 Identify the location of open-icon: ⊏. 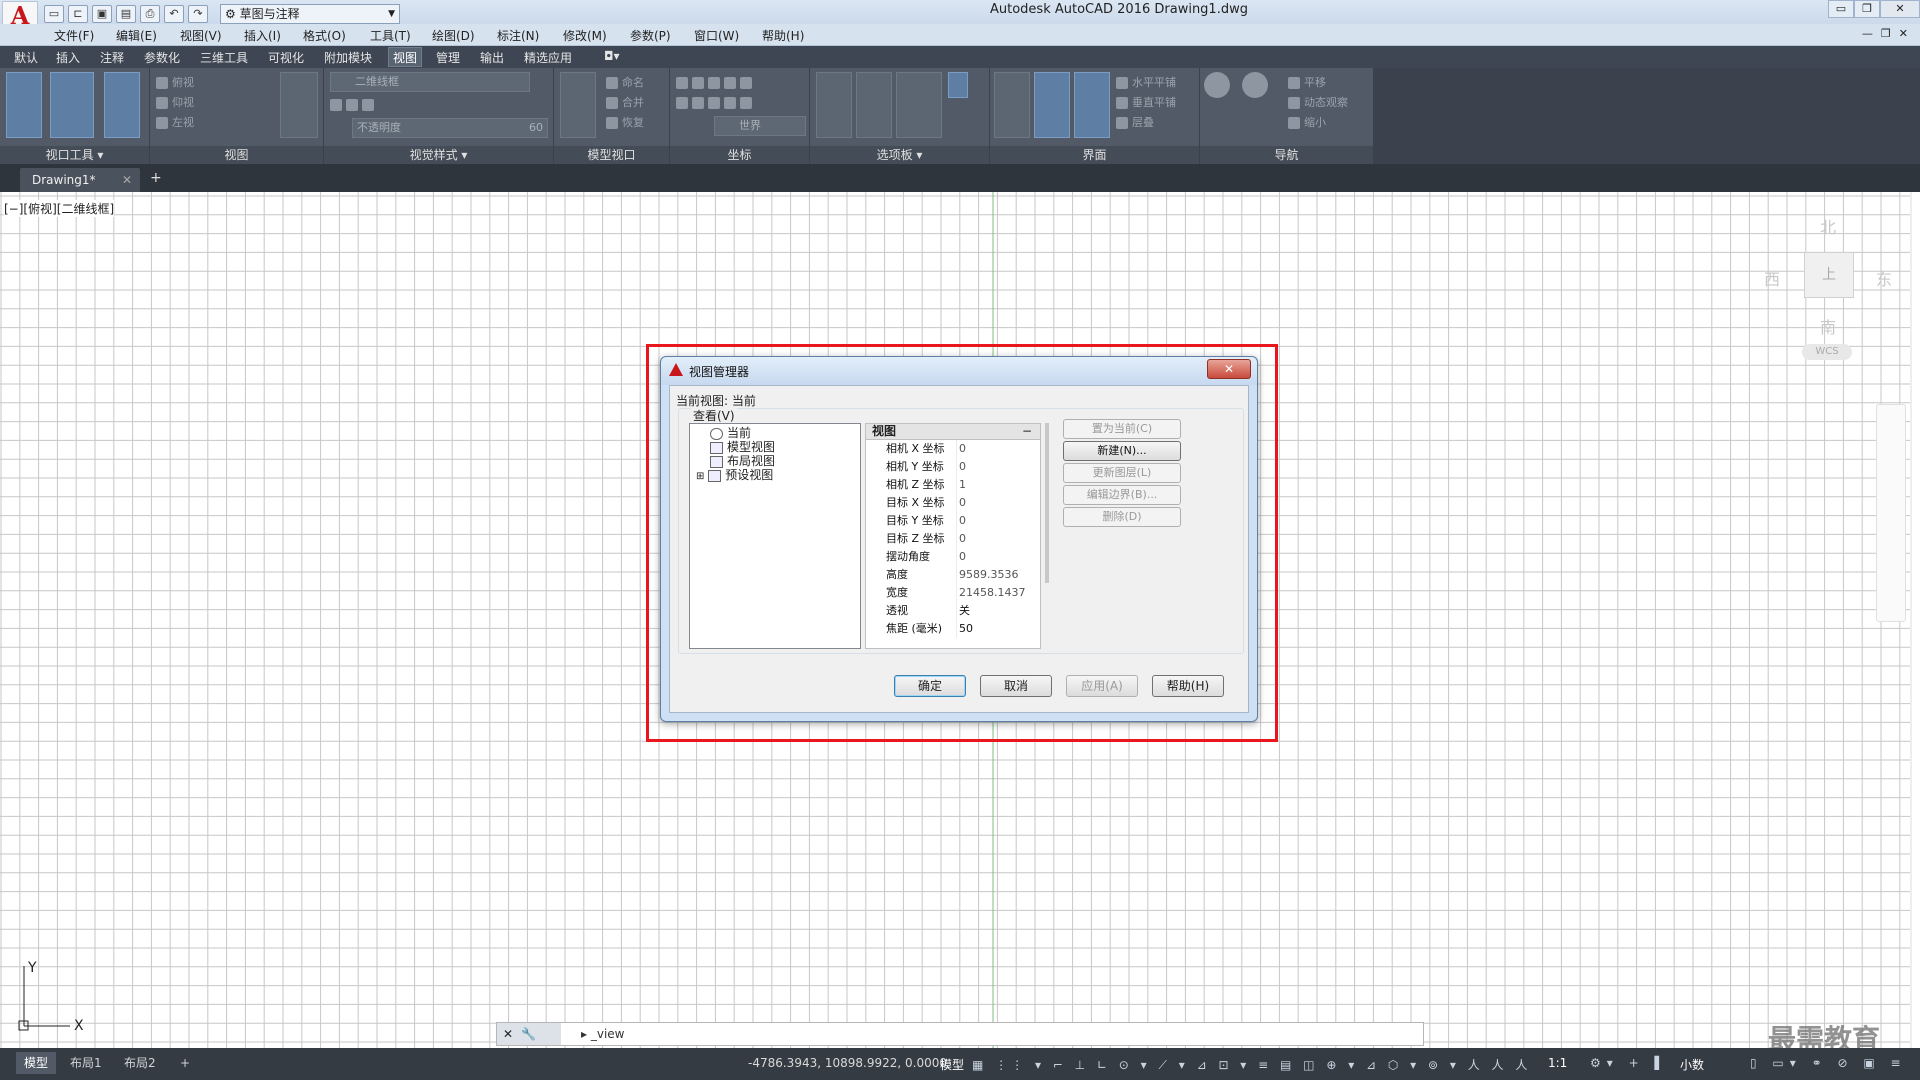
(78, 14).